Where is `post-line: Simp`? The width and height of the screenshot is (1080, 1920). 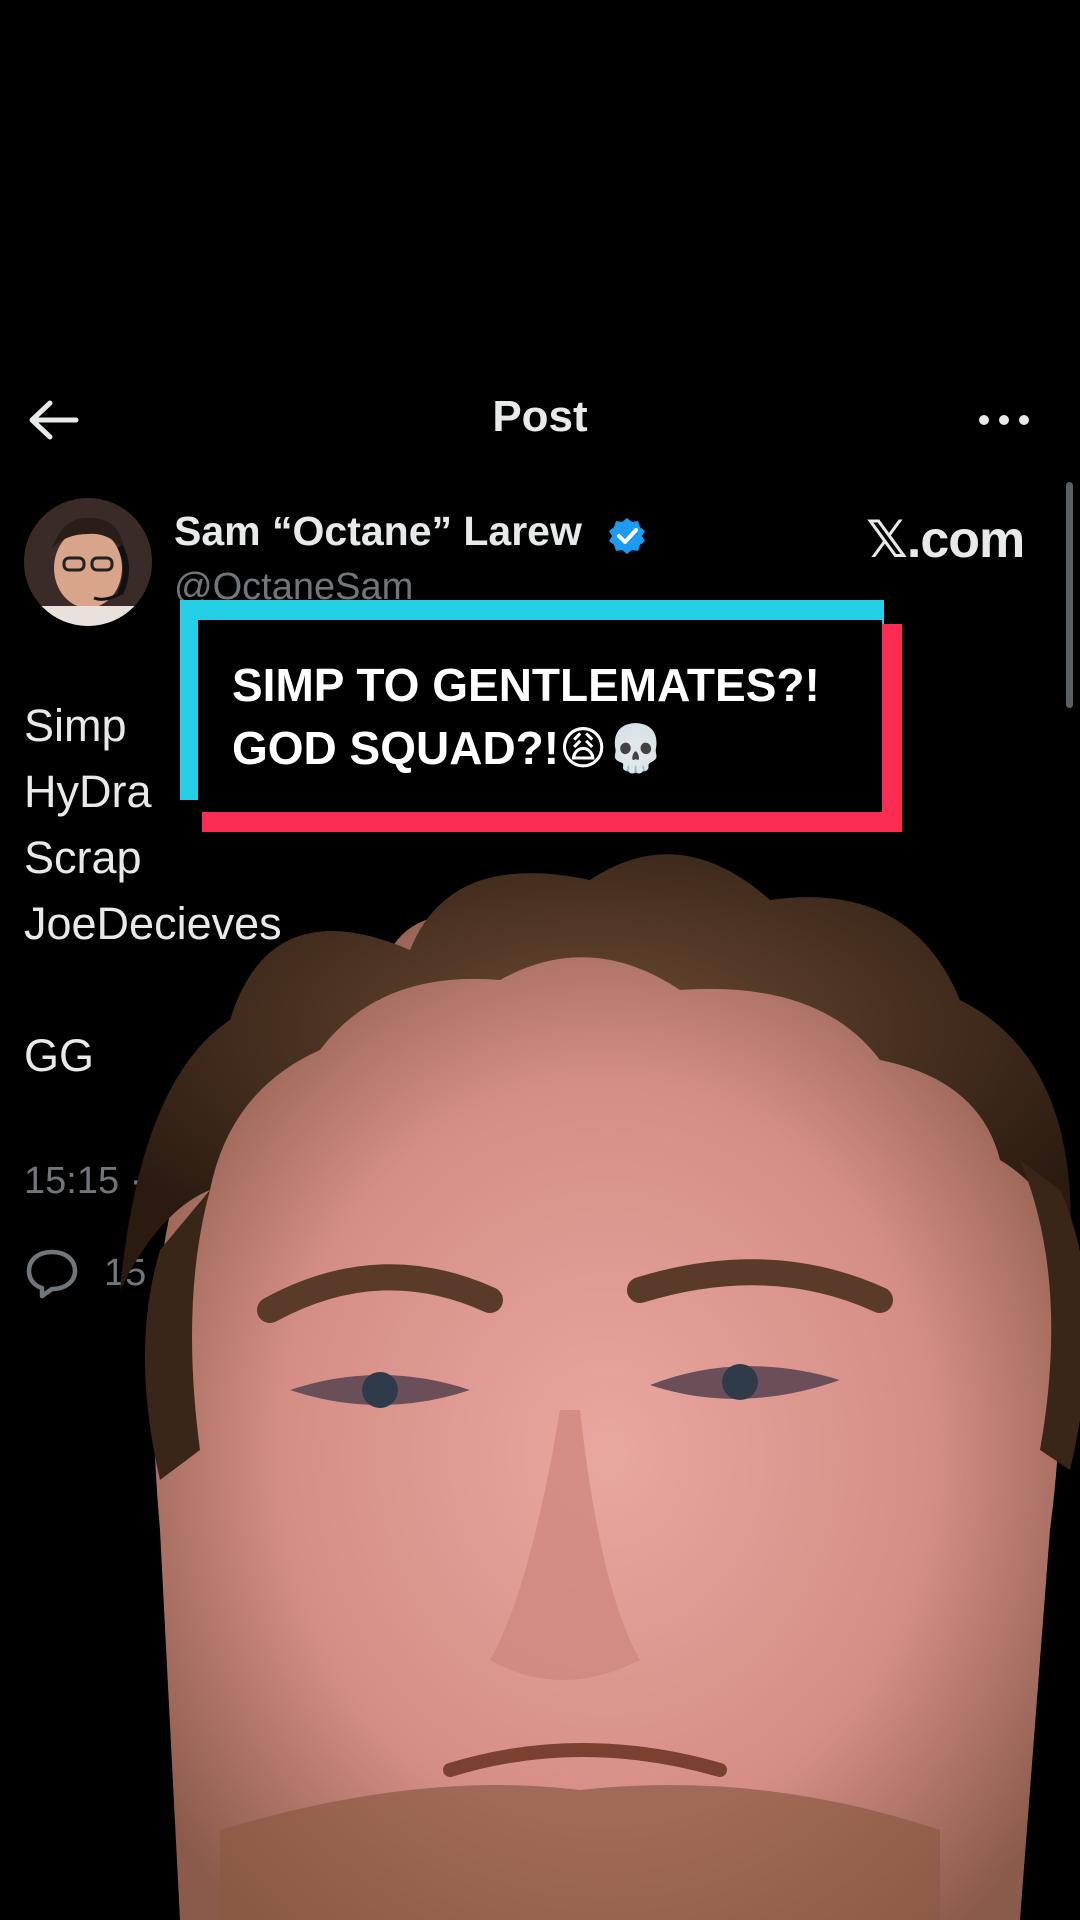
post-line: Simp is located at coordinates (75, 725).